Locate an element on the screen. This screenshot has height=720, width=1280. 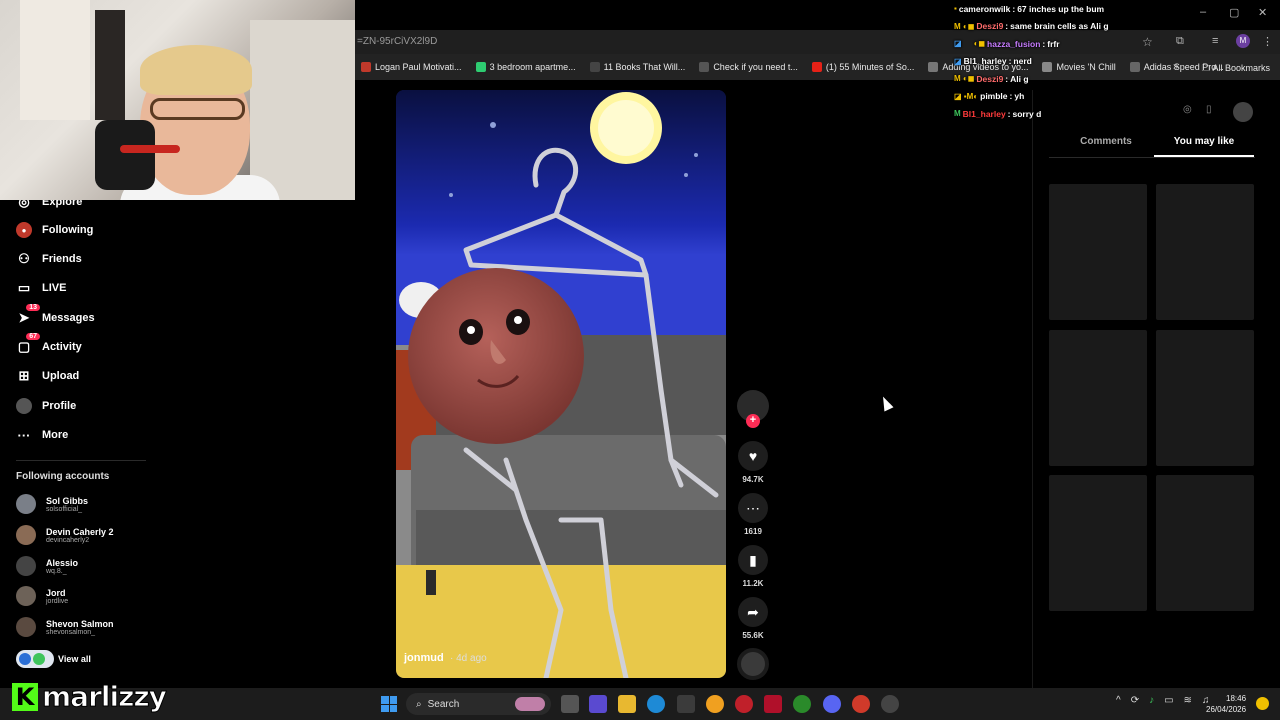
view-all-link: View all is located at coordinates (53, 659).